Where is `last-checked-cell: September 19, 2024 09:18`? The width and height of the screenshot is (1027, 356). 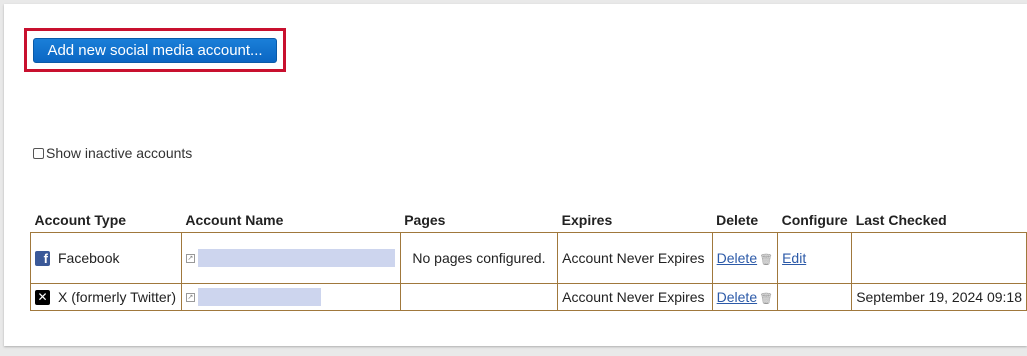 last-checked-cell: September 19, 2024 09:18 is located at coordinates (939, 297).